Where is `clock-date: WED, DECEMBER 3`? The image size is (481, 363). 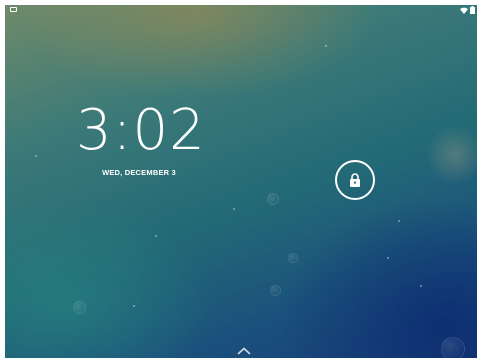
clock-date: WED, DECEMBER 3 is located at coordinates (139, 172).